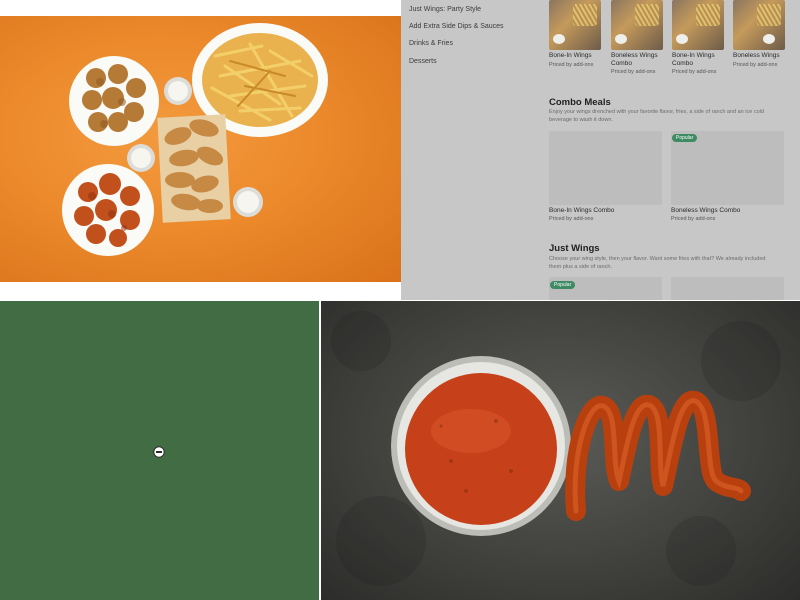  Describe the element at coordinates (574, 248) in the screenshot. I see `section-title-just-wings: Just Wings` at that location.